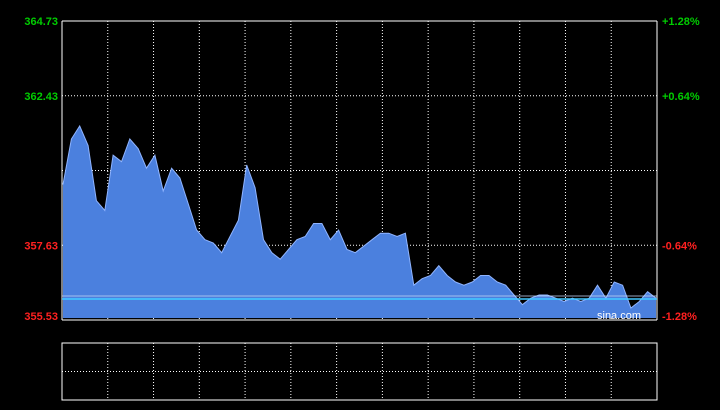  What do you see at coordinates (359, 371) in the screenshot?
I see `volume-panel` at bounding box center [359, 371].